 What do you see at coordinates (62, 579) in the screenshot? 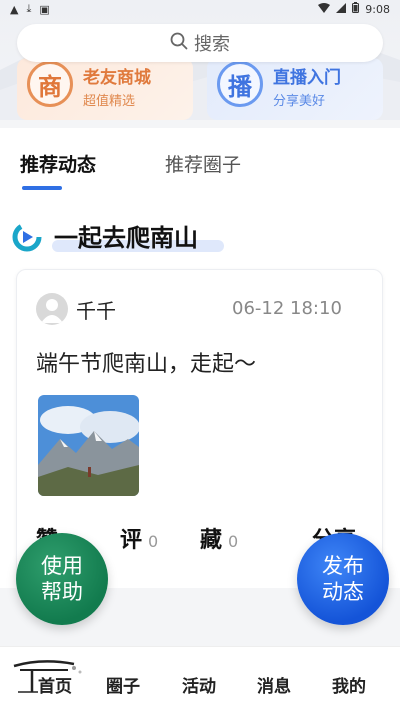
I see `help-button: 使用帮助` at bounding box center [62, 579].